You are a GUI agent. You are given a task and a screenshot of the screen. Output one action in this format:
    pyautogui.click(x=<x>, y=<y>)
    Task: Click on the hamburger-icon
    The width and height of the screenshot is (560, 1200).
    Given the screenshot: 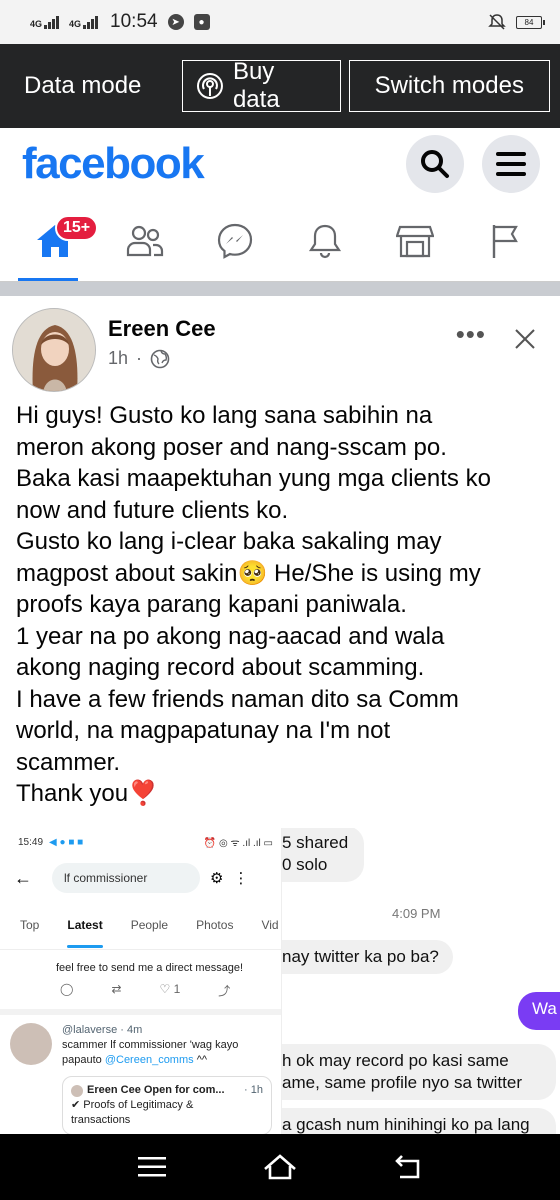 What is the action you would take?
    pyautogui.click(x=511, y=164)
    